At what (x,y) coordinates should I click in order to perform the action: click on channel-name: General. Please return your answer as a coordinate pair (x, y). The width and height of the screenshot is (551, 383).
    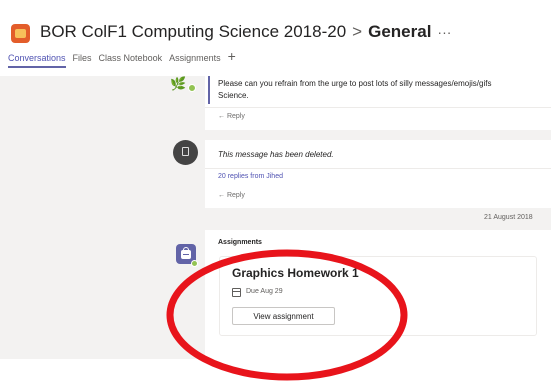
    Looking at the image, I should click on (400, 31).